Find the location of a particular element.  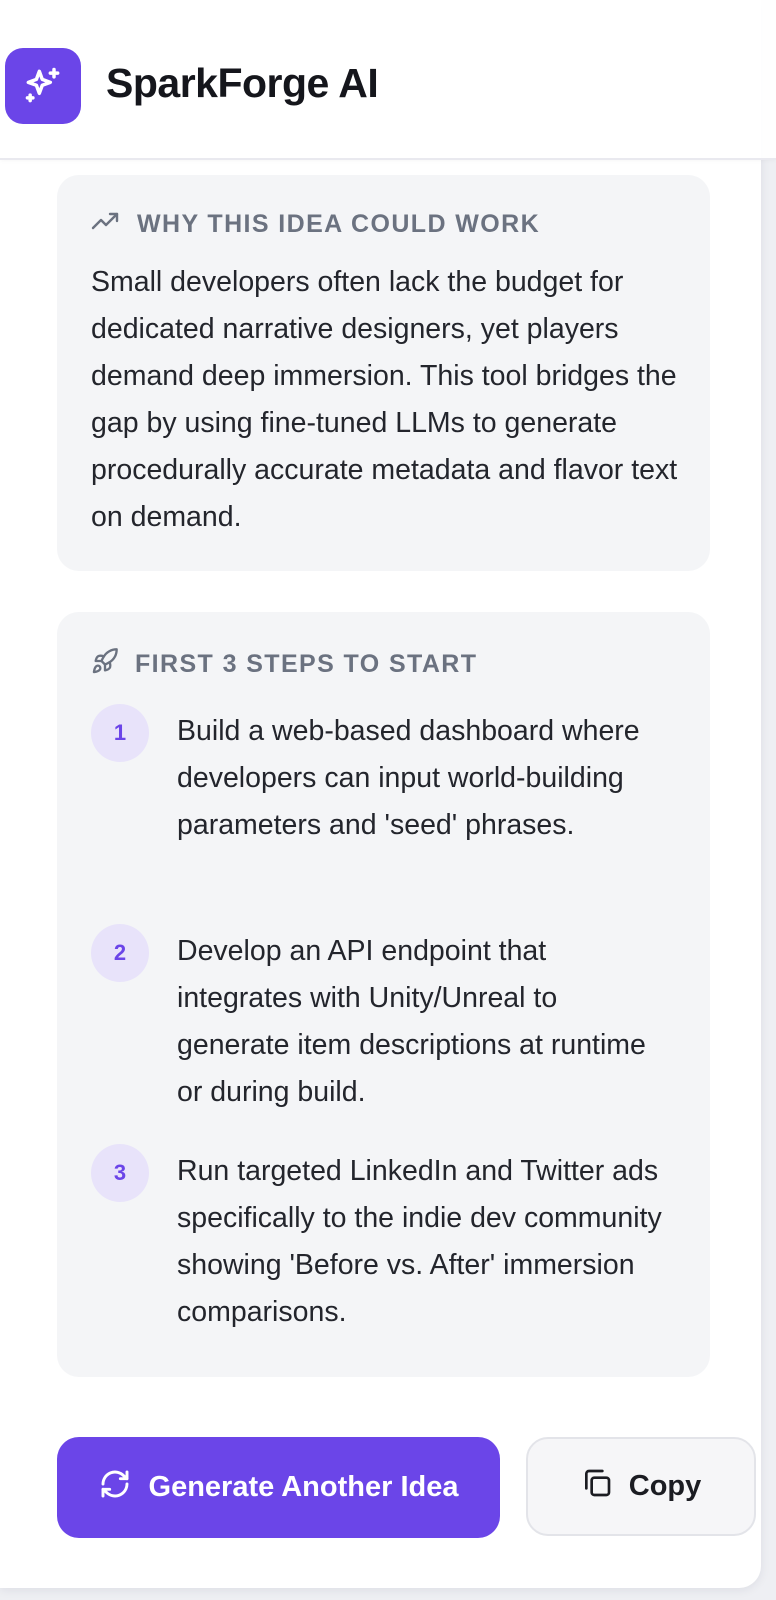

steps-title-text: FIRST 3 STEPS TO START is located at coordinates (306, 664).